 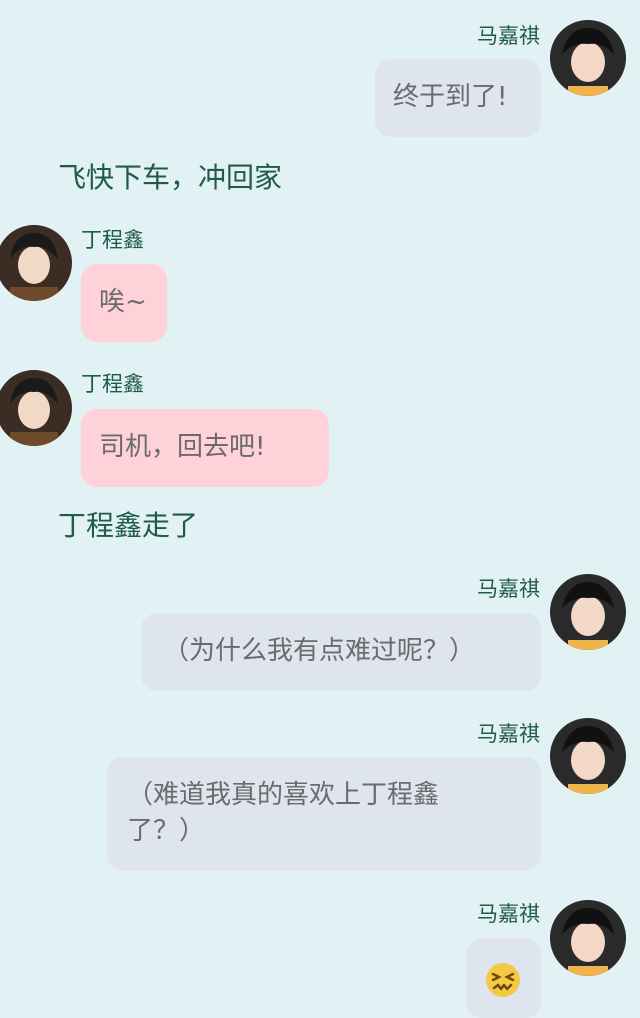 What do you see at coordinates (450, 97) in the screenshot?
I see `message-text: 终于到了!` at bounding box center [450, 97].